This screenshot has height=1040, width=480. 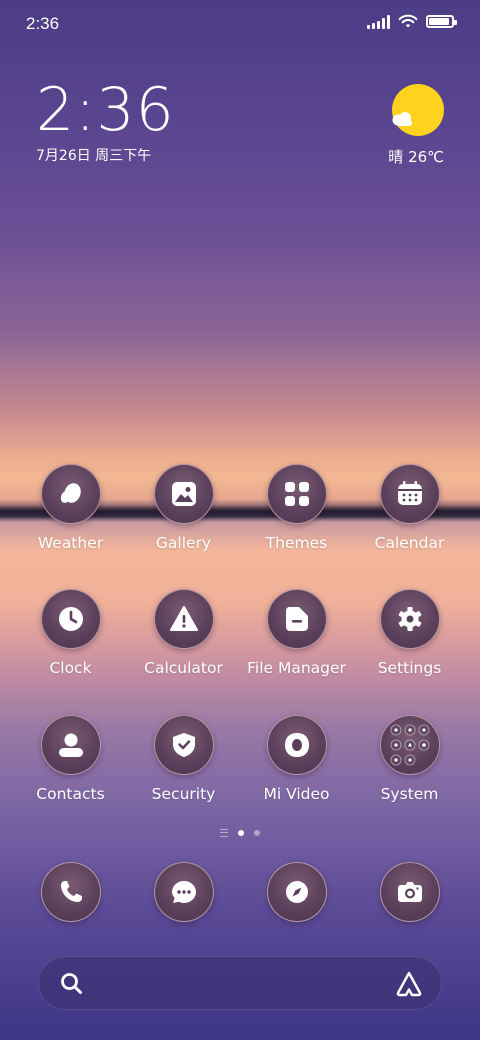 I want to click on app-label: Security, so click(x=183, y=794).